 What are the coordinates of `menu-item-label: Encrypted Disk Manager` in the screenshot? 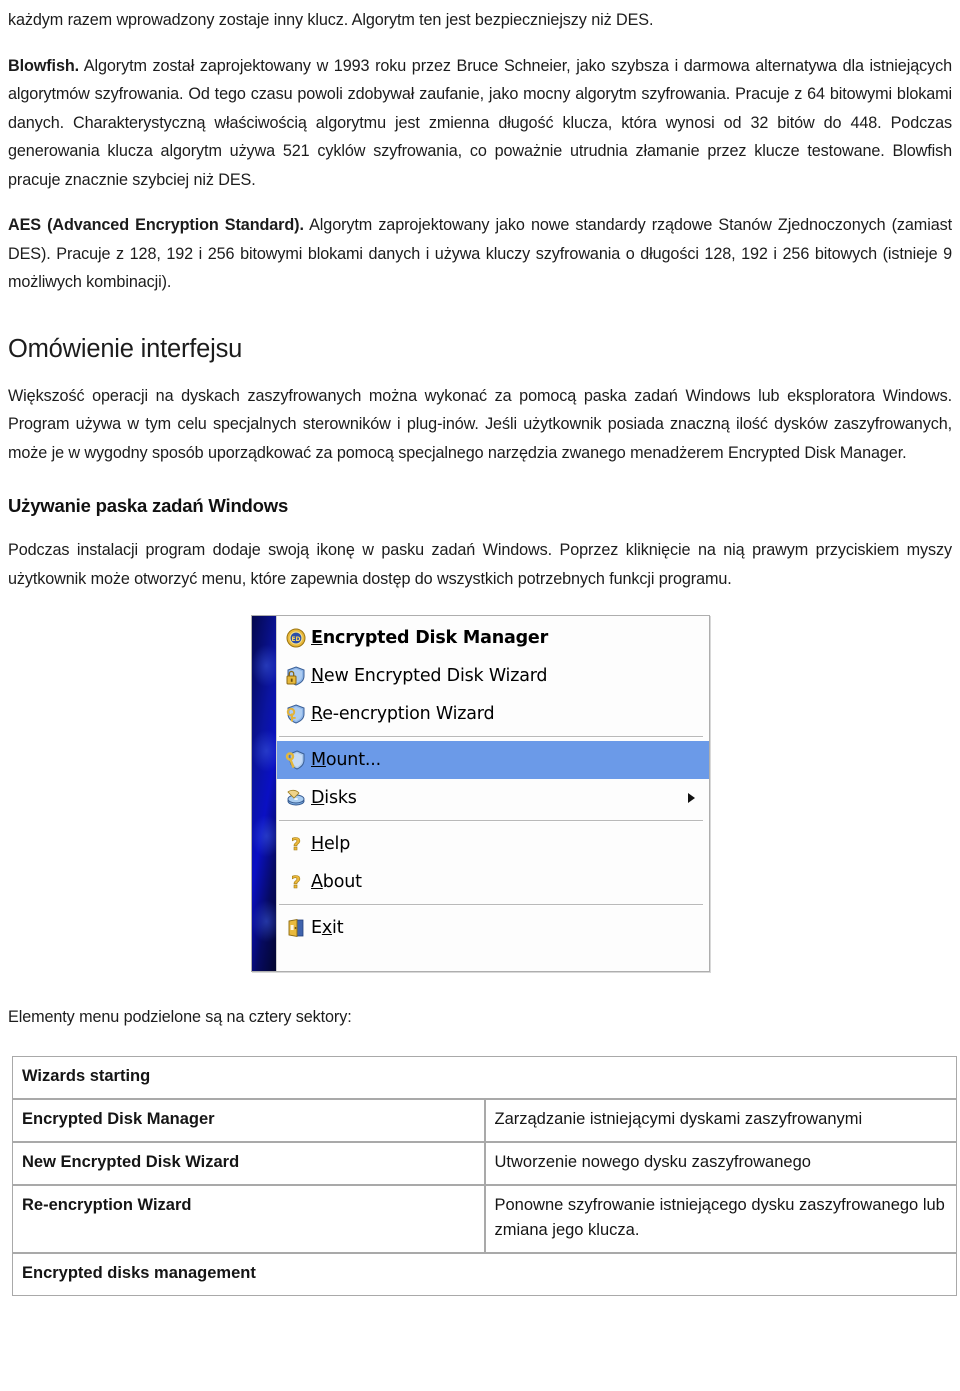 It's located at (429, 638).